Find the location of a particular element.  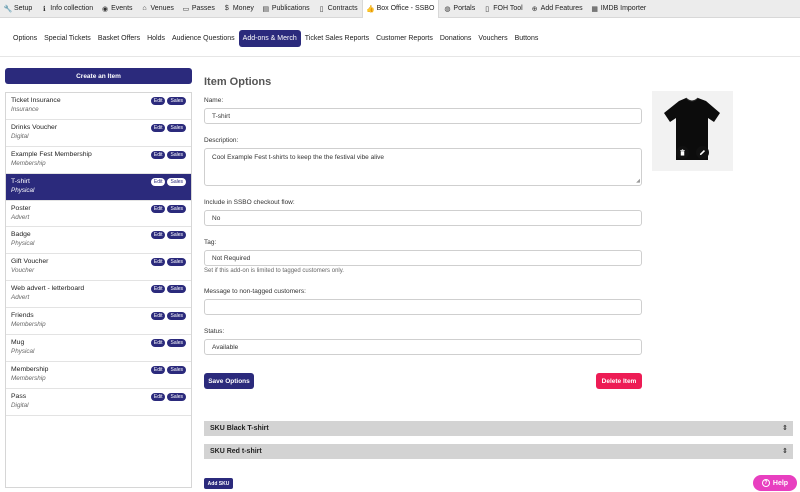

topnav-item-passes: ▭ Passes is located at coordinates (198, 9).